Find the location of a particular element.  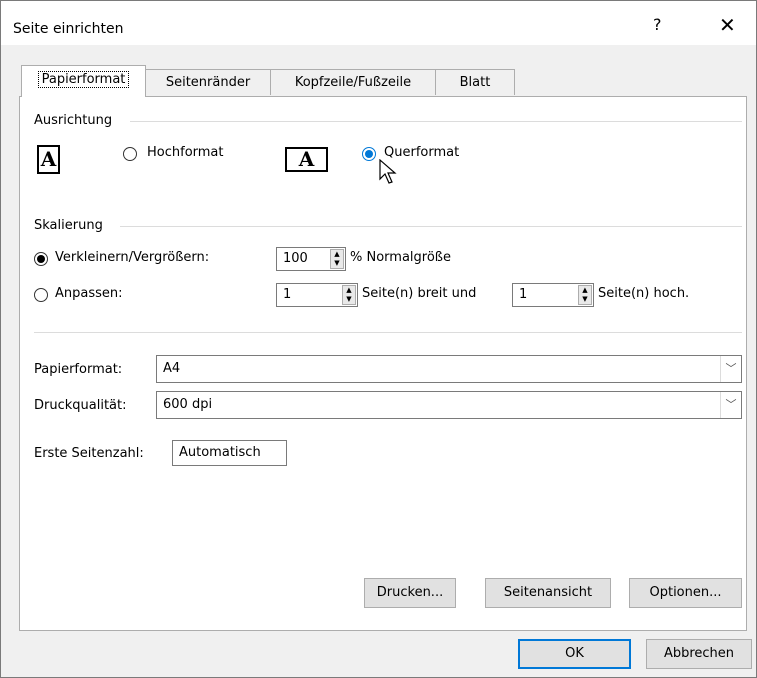

paper-divider is located at coordinates (388, 332).